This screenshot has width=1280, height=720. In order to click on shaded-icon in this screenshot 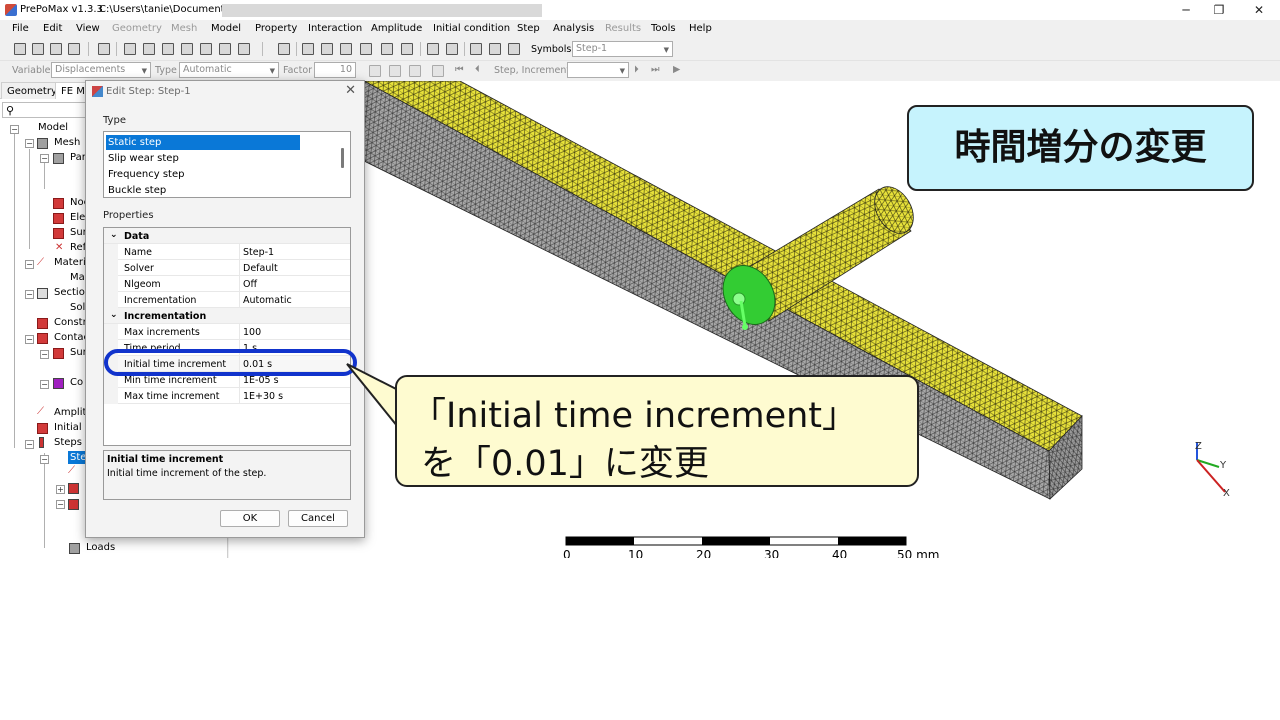, I will do `click(366, 49)`.